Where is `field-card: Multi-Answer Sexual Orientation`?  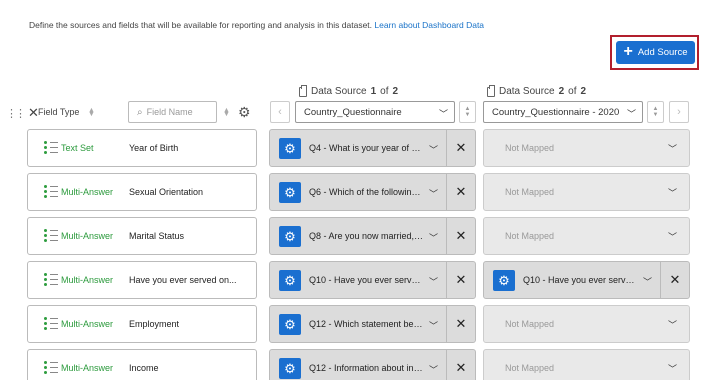
field-card: Multi-Answer Sexual Orientation is located at coordinates (142, 192).